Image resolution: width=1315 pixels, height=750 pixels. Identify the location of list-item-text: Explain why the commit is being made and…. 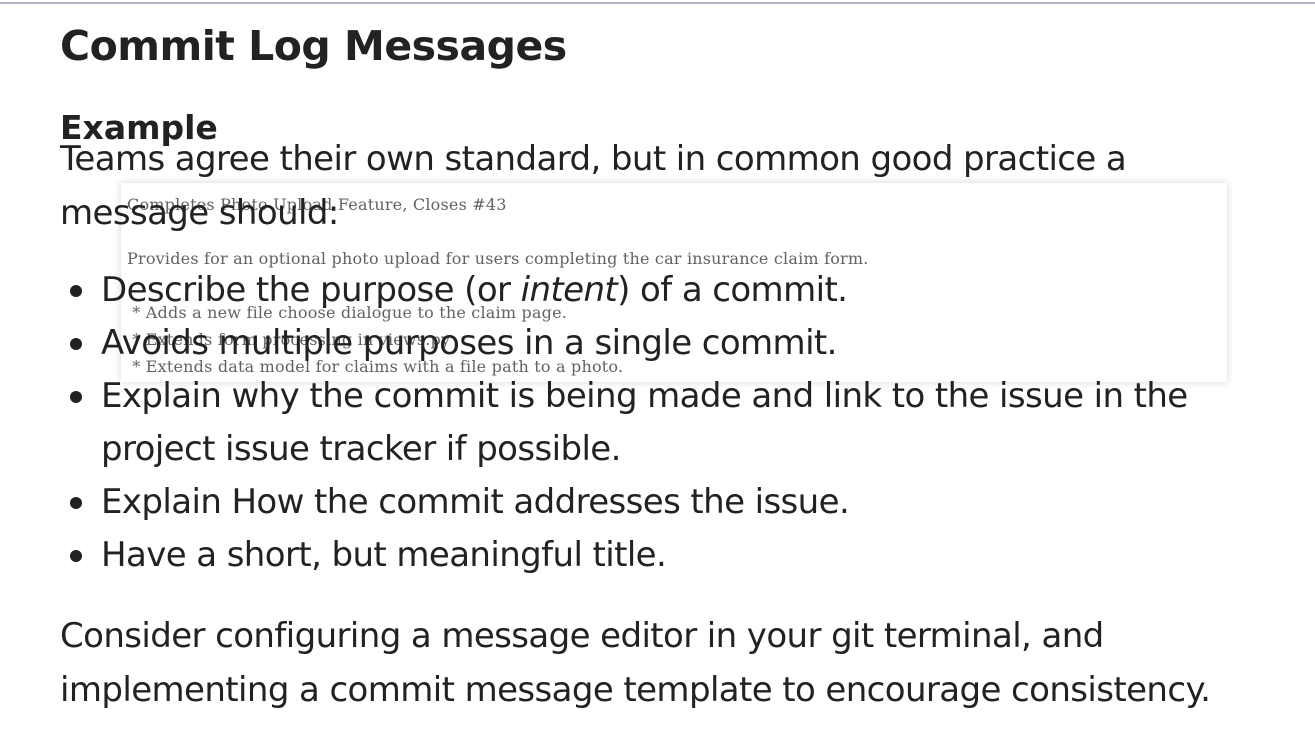
(644, 422).